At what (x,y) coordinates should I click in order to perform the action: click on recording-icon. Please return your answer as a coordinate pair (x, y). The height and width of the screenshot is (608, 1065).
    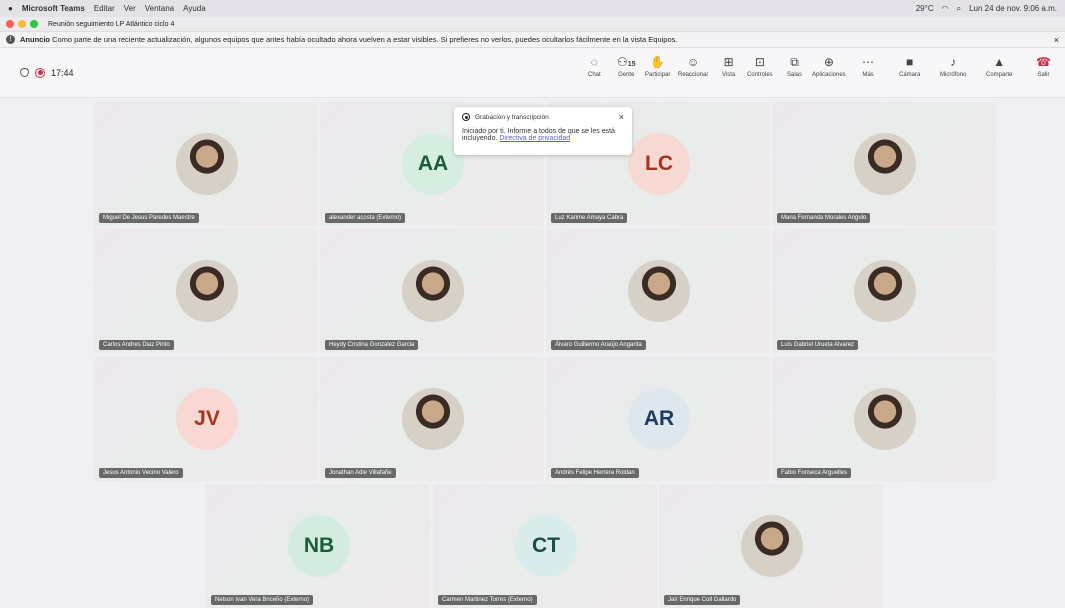
    Looking at the image, I should click on (40, 72).